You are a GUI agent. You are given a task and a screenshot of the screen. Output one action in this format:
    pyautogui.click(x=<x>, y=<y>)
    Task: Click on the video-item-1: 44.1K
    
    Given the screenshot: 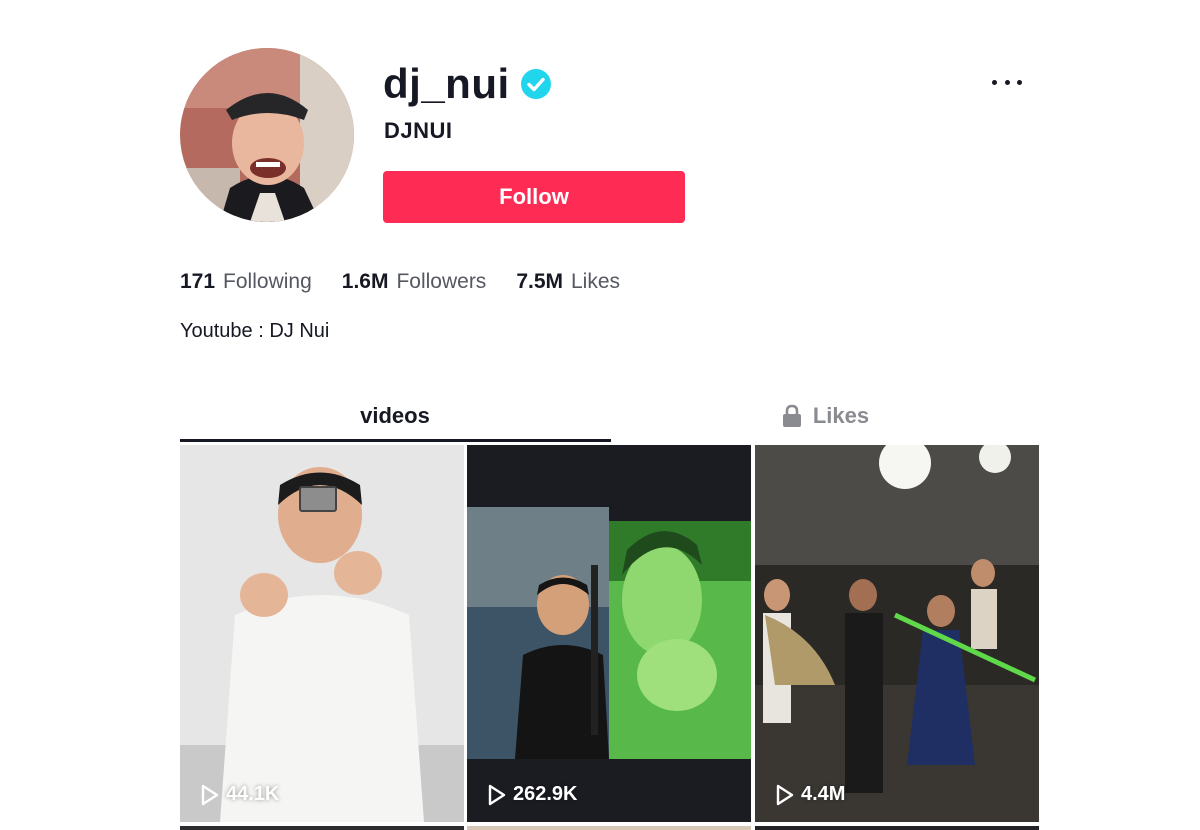 What is the action you would take?
    pyautogui.click(x=322, y=633)
    